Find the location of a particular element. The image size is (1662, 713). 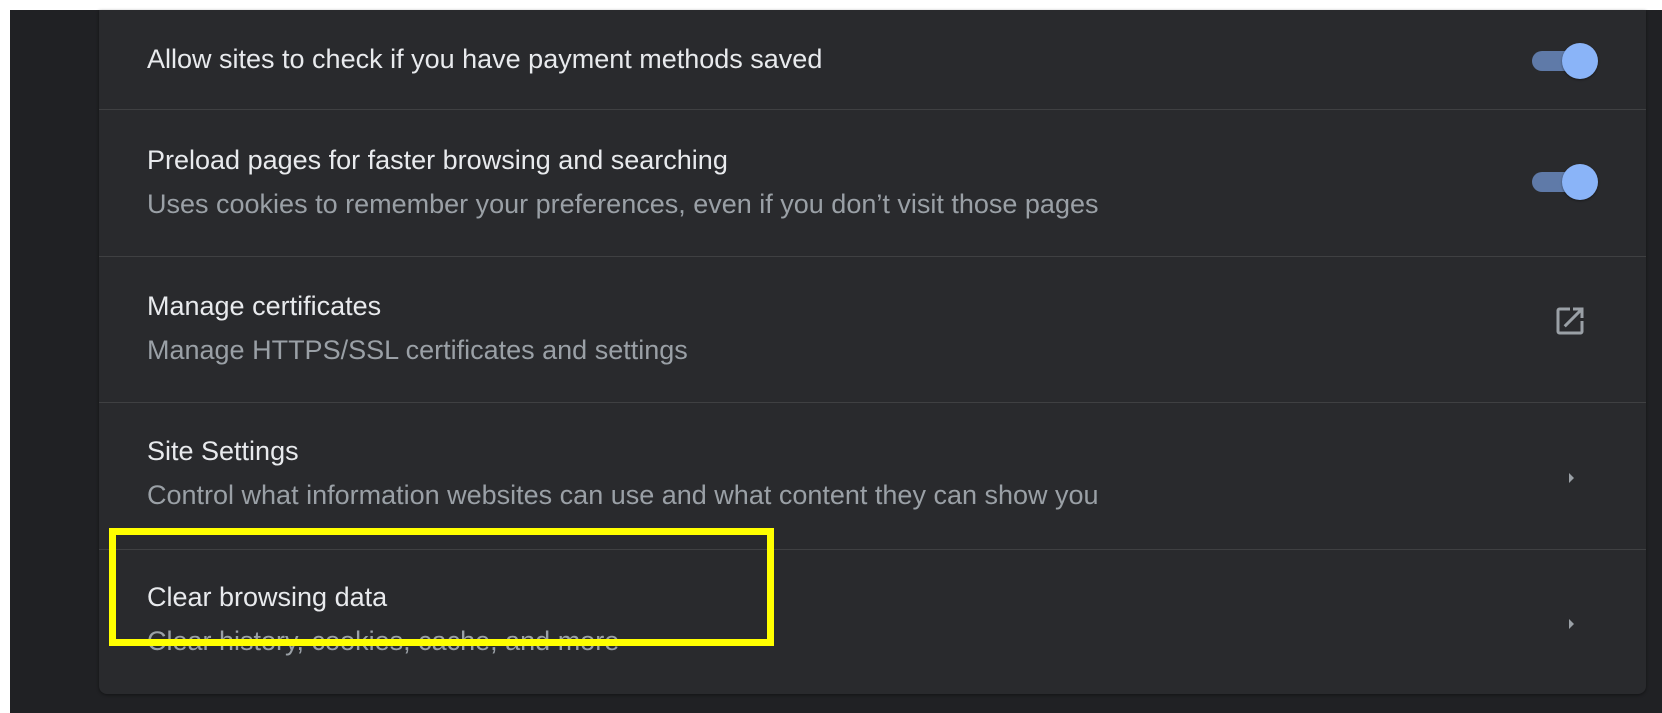

launch-icon is located at coordinates (1570, 321).